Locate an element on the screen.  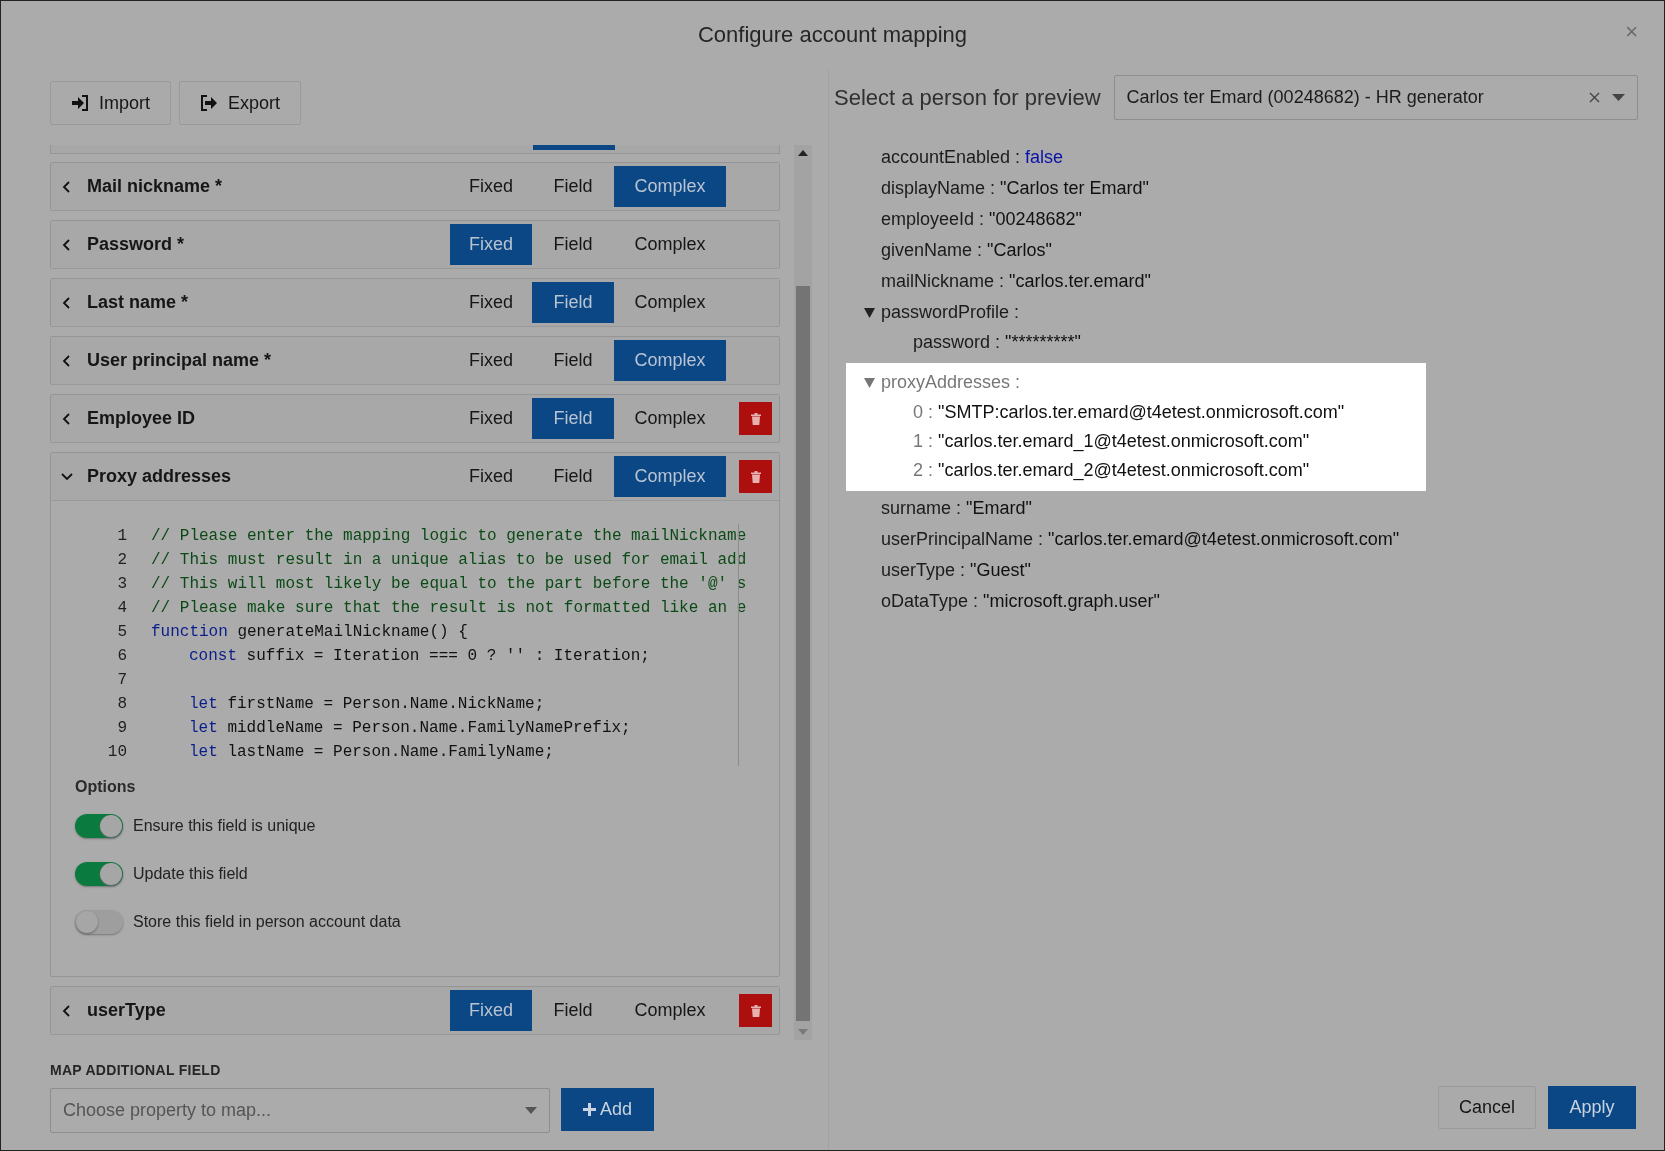
import-button: Import is located at coordinates (110, 103).